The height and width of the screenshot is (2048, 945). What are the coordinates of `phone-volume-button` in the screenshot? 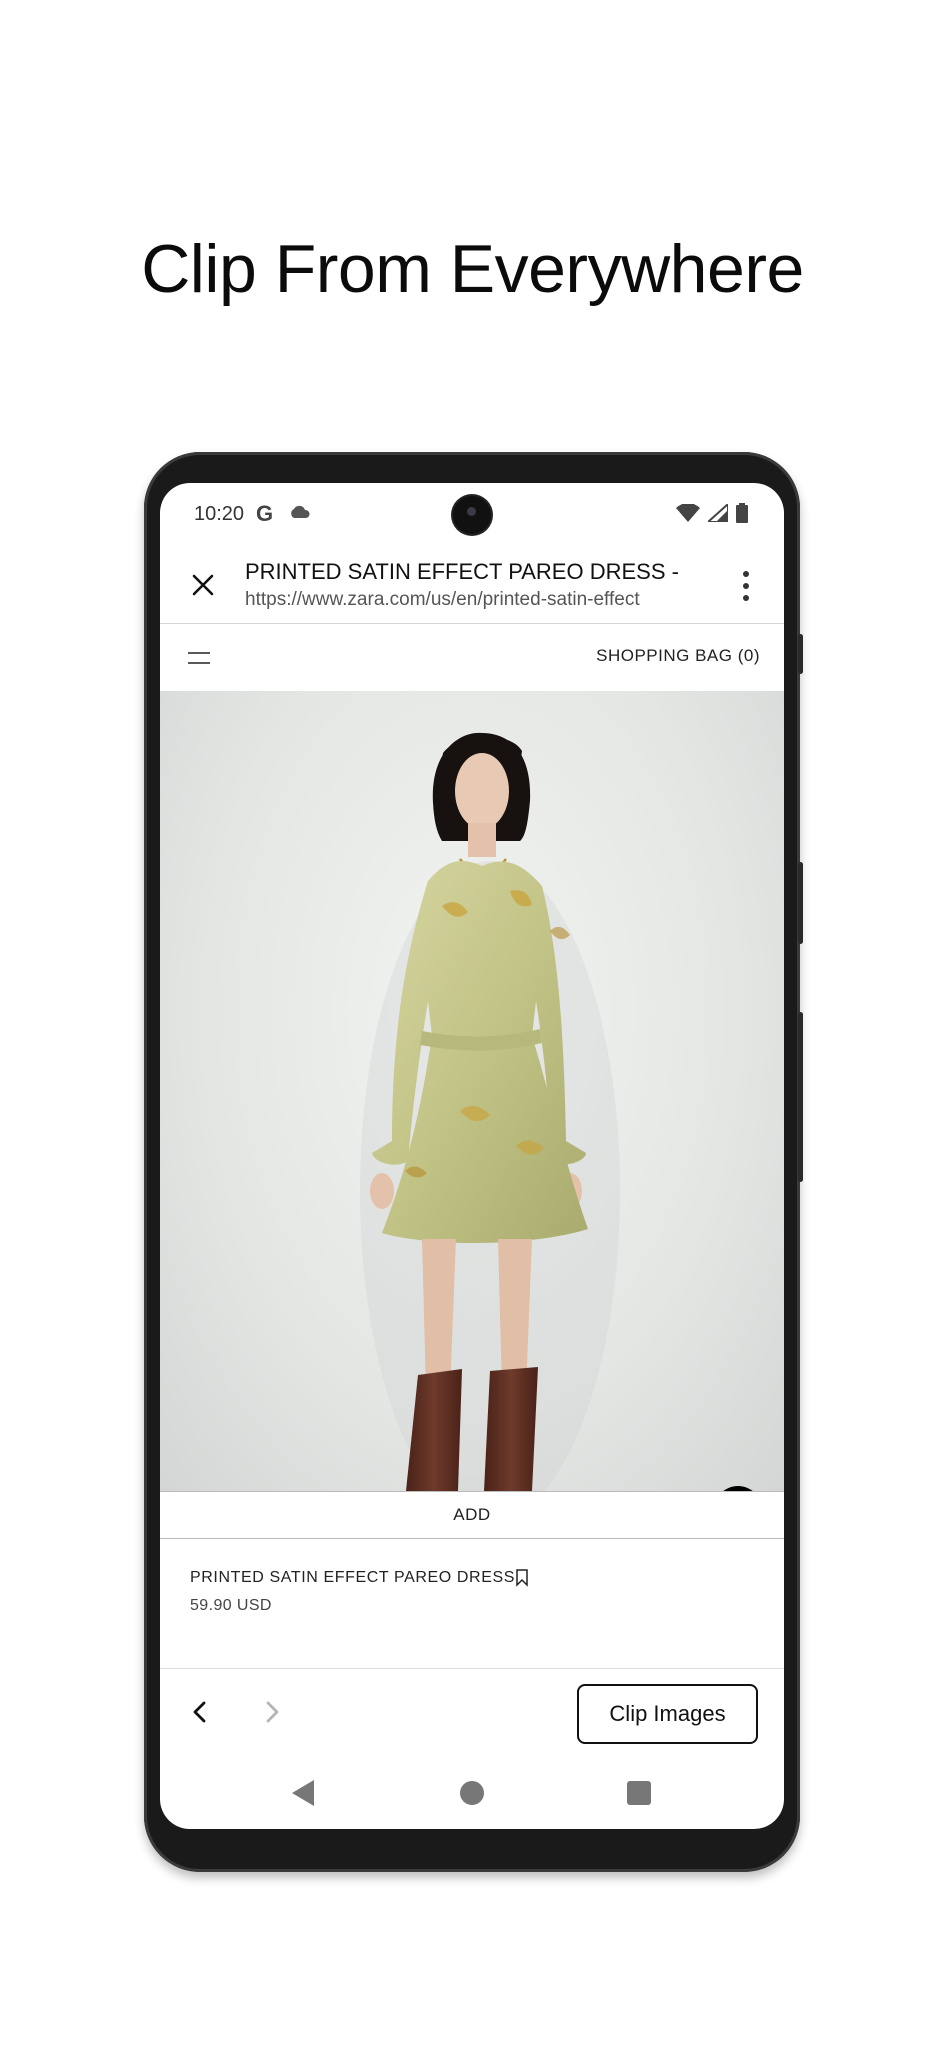 It's located at (800, 903).